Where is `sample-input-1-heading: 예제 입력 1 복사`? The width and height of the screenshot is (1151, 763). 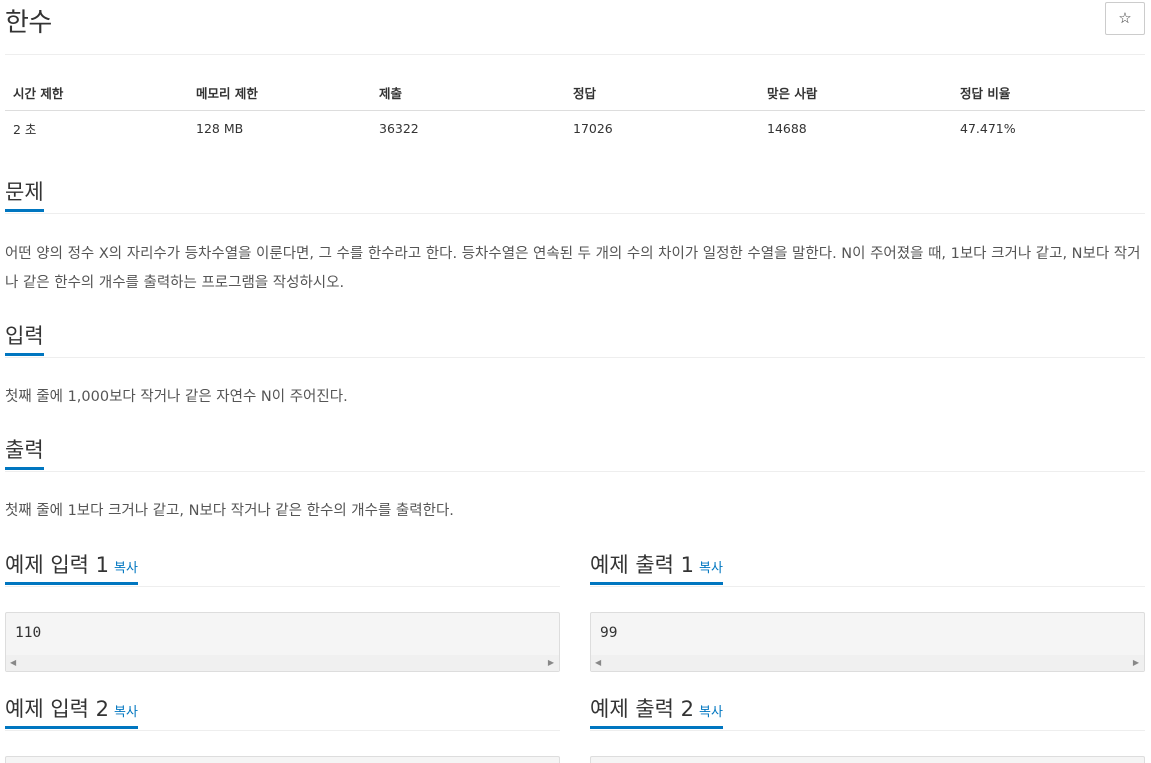
sample-input-1-heading: 예제 입력 1 복사 is located at coordinates (71, 566).